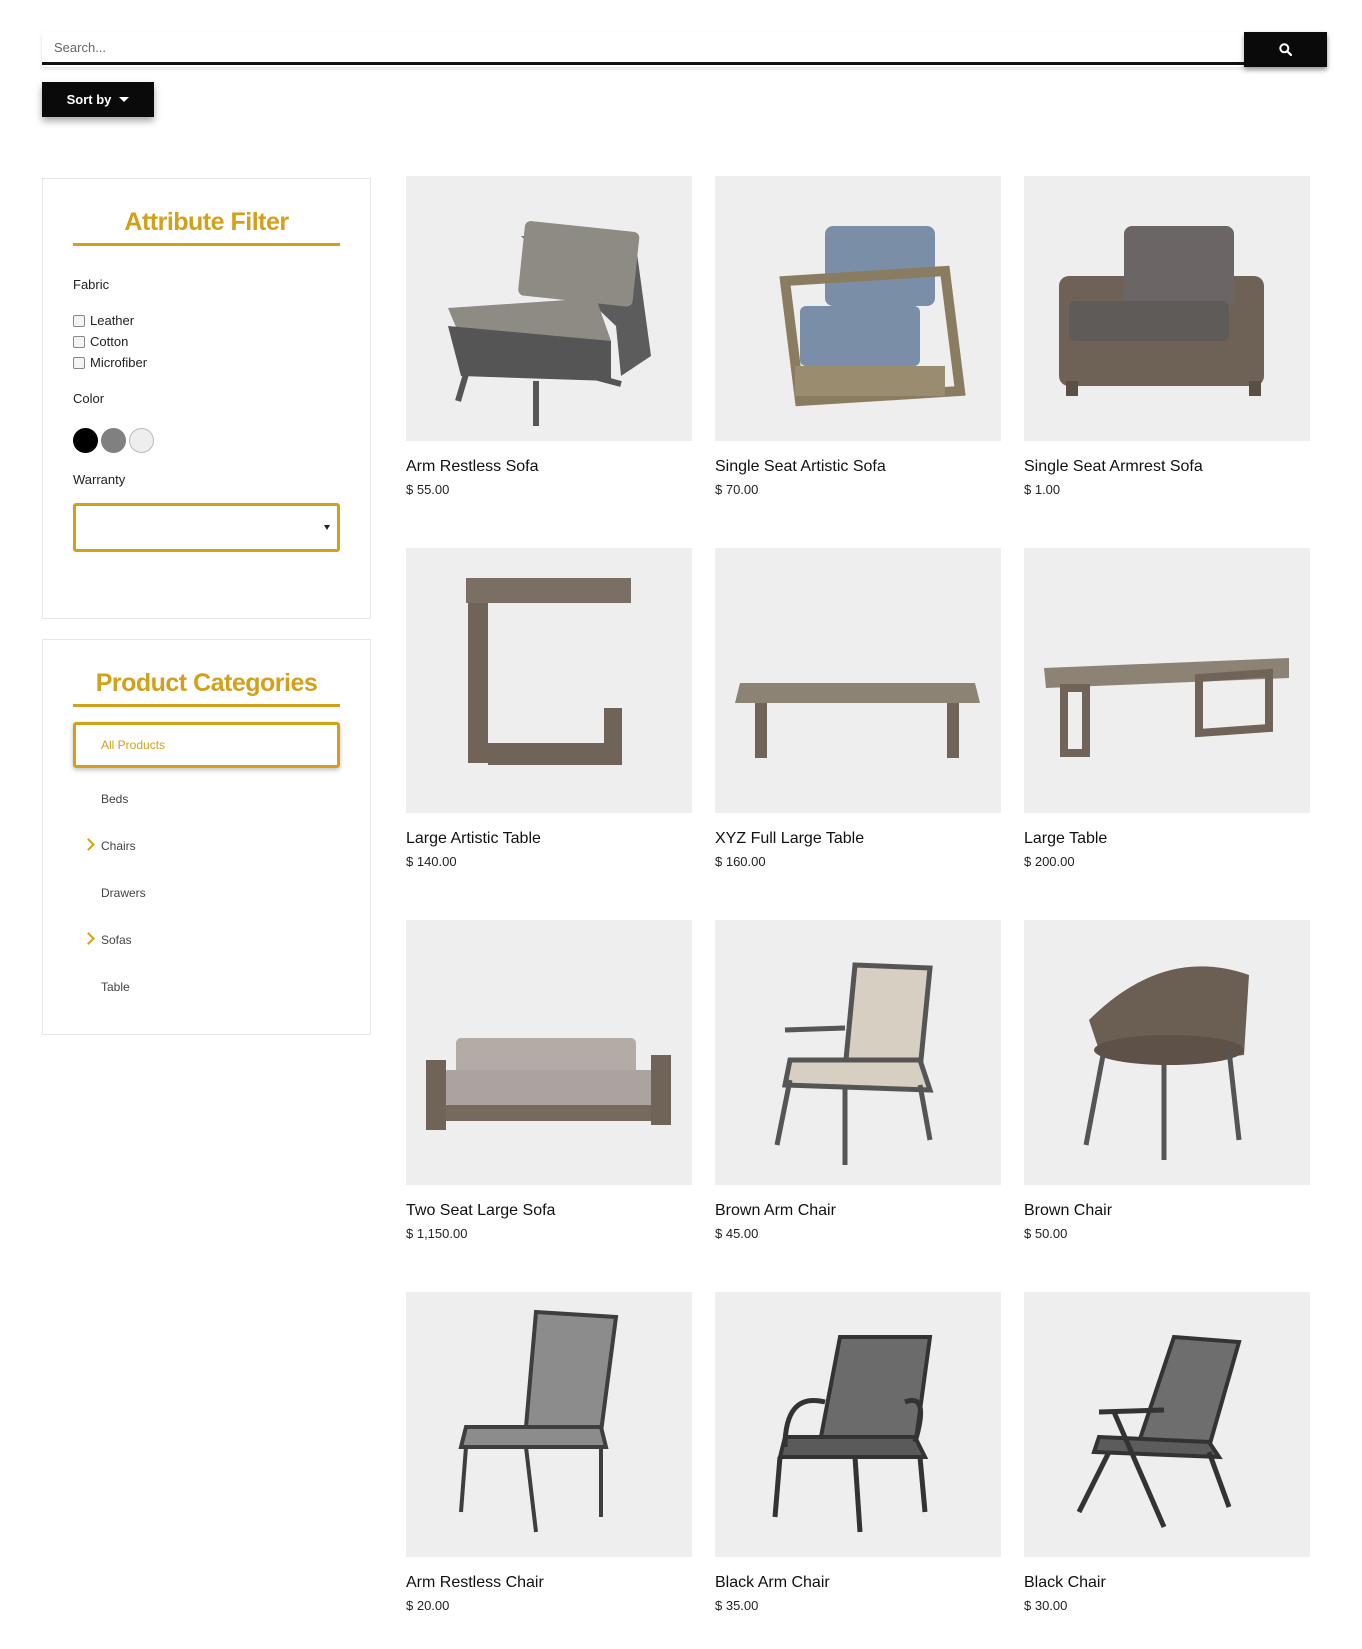 The width and height of the screenshot is (1362, 1649). I want to click on category-sofas: Sofas, so click(116, 940).